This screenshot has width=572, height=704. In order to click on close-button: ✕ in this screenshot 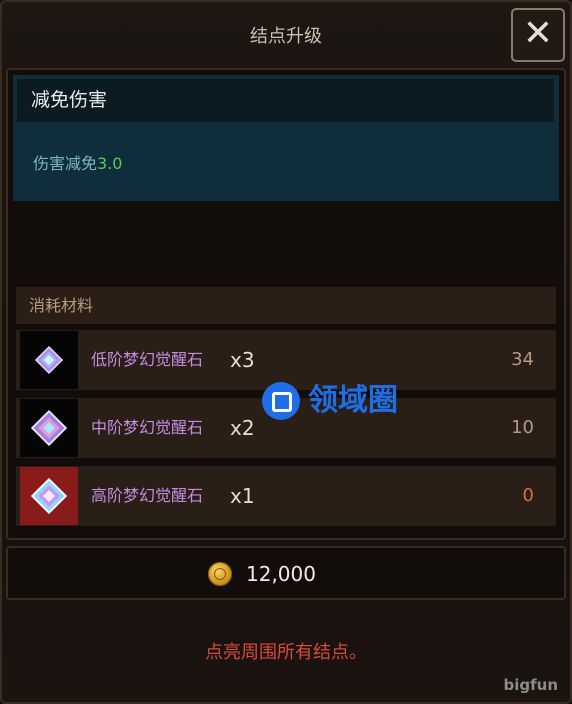, I will do `click(538, 35)`.